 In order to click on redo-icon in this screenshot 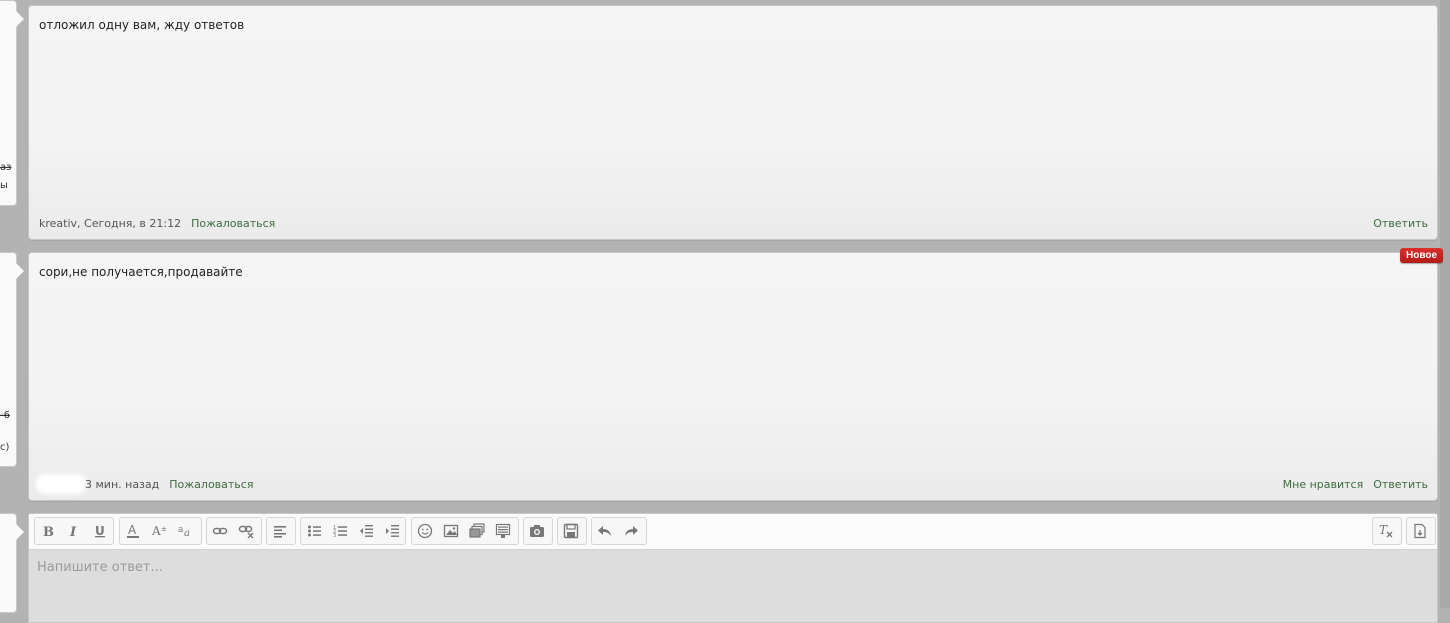, I will do `click(631, 531)`.